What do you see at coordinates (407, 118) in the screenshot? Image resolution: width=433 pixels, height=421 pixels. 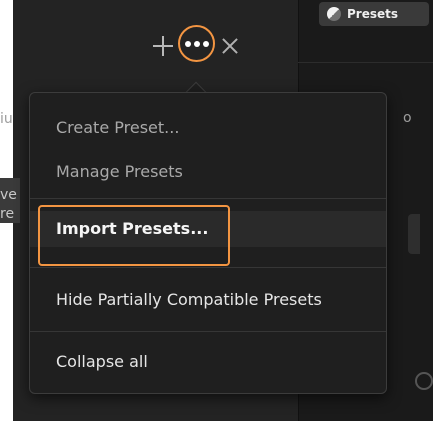 I see `background-text-right: o` at bounding box center [407, 118].